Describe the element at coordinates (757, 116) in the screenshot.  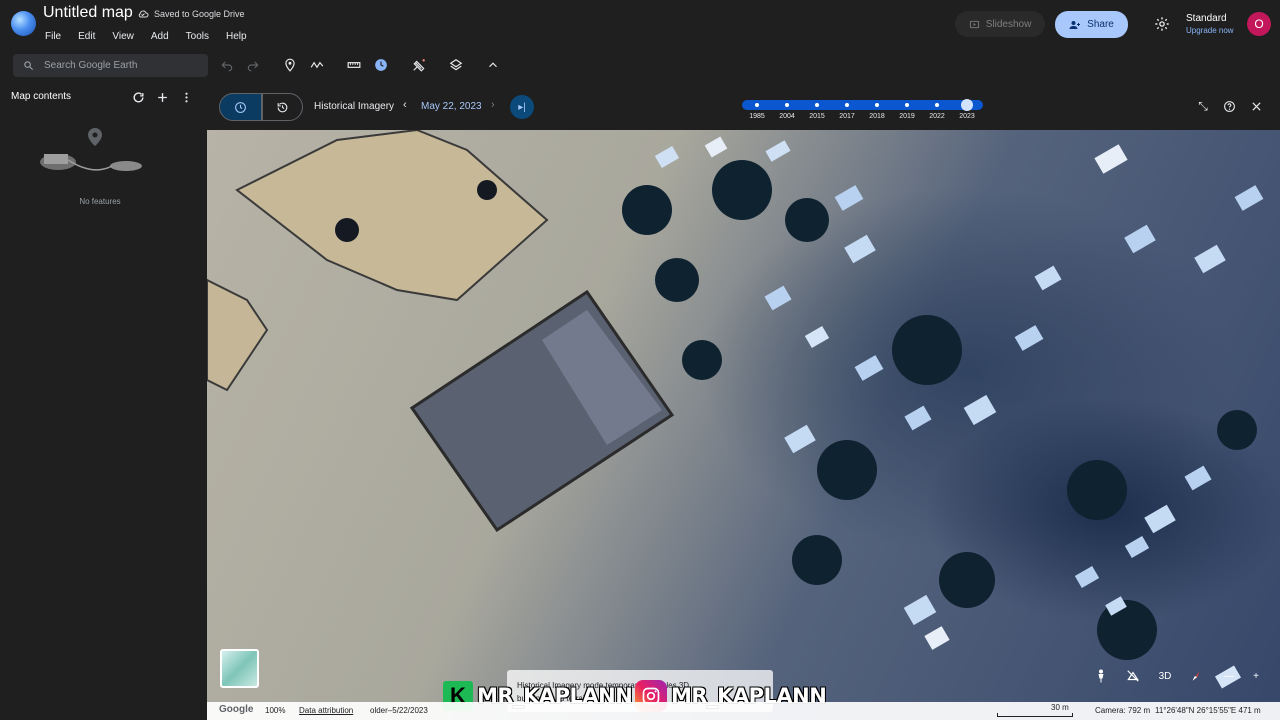
I see `timeline-year: 1985` at that location.